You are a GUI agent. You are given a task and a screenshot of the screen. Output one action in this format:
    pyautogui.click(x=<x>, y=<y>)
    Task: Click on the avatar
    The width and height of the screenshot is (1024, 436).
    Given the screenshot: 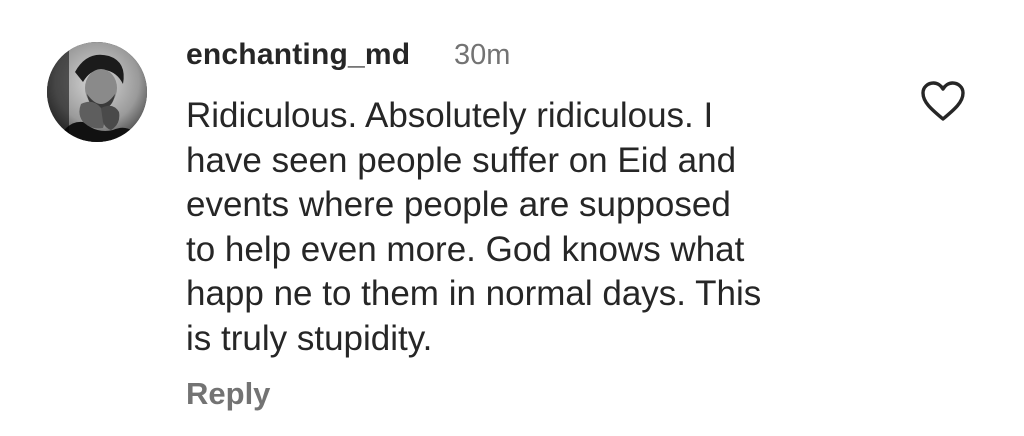 What is the action you would take?
    pyautogui.click(x=97, y=92)
    